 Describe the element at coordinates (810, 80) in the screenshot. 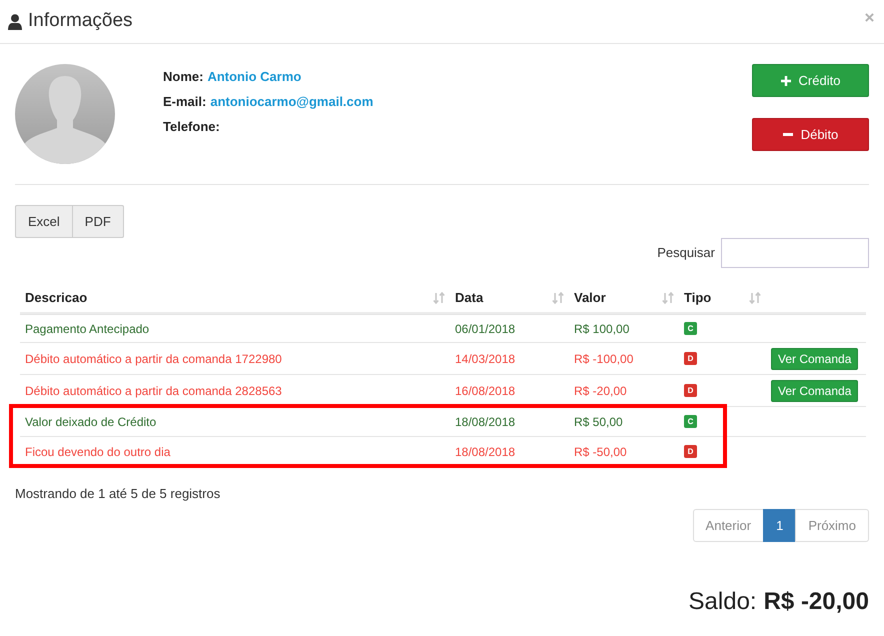

I see `credit-button: Crédito` at that location.